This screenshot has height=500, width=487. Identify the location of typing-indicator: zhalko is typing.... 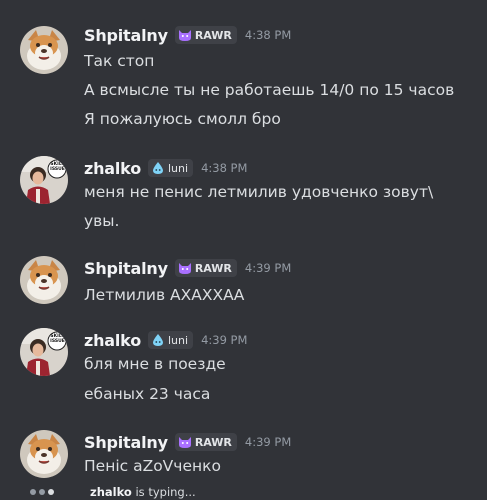
(243, 492).